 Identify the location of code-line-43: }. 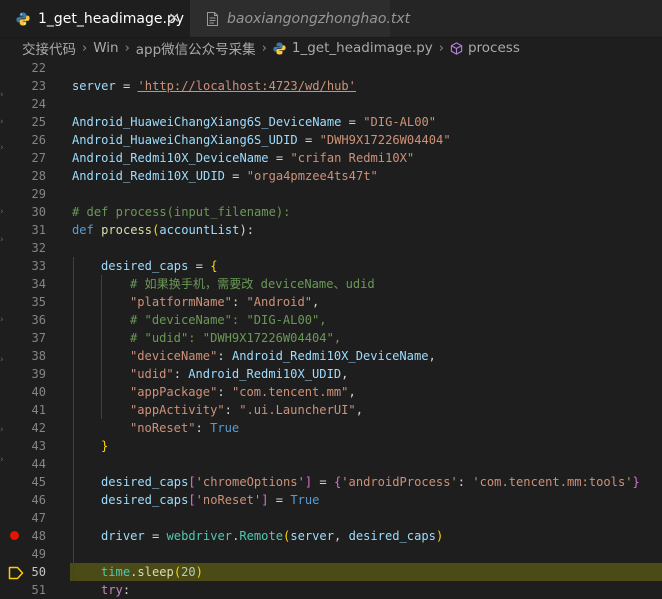
(105, 446).